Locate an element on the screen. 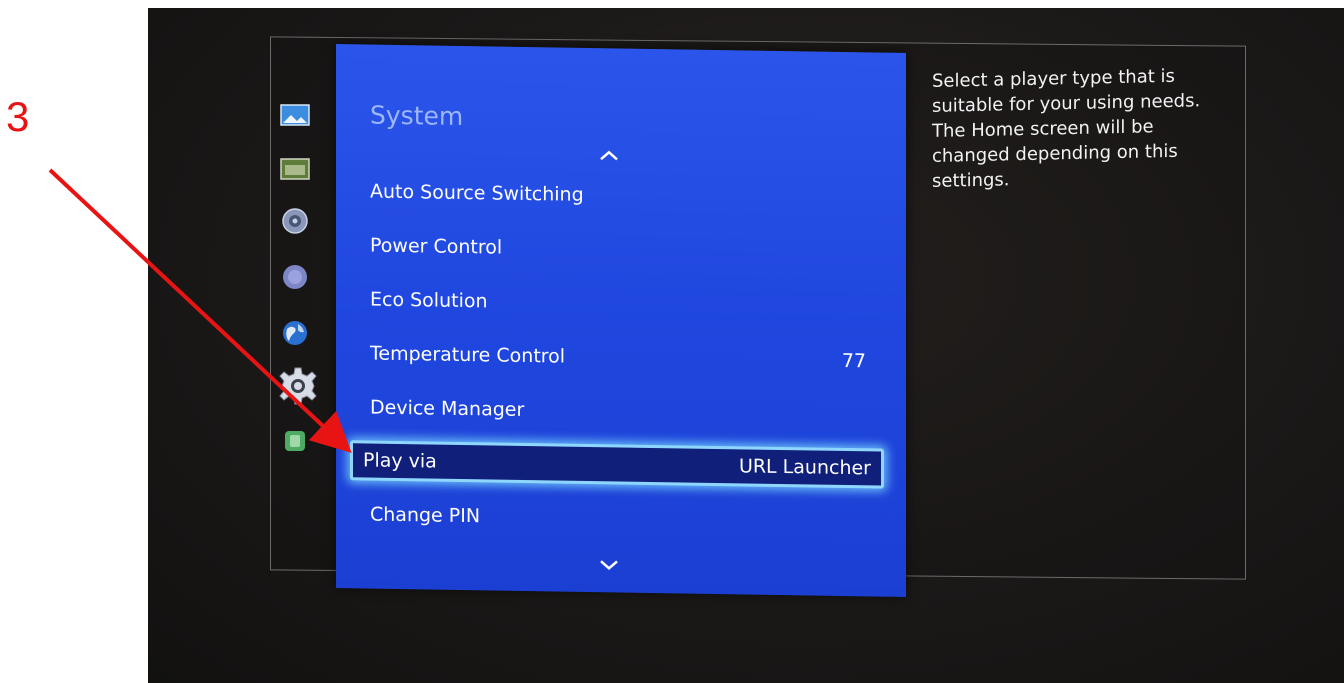  menu-item-label: Eco Solution is located at coordinates (429, 300).